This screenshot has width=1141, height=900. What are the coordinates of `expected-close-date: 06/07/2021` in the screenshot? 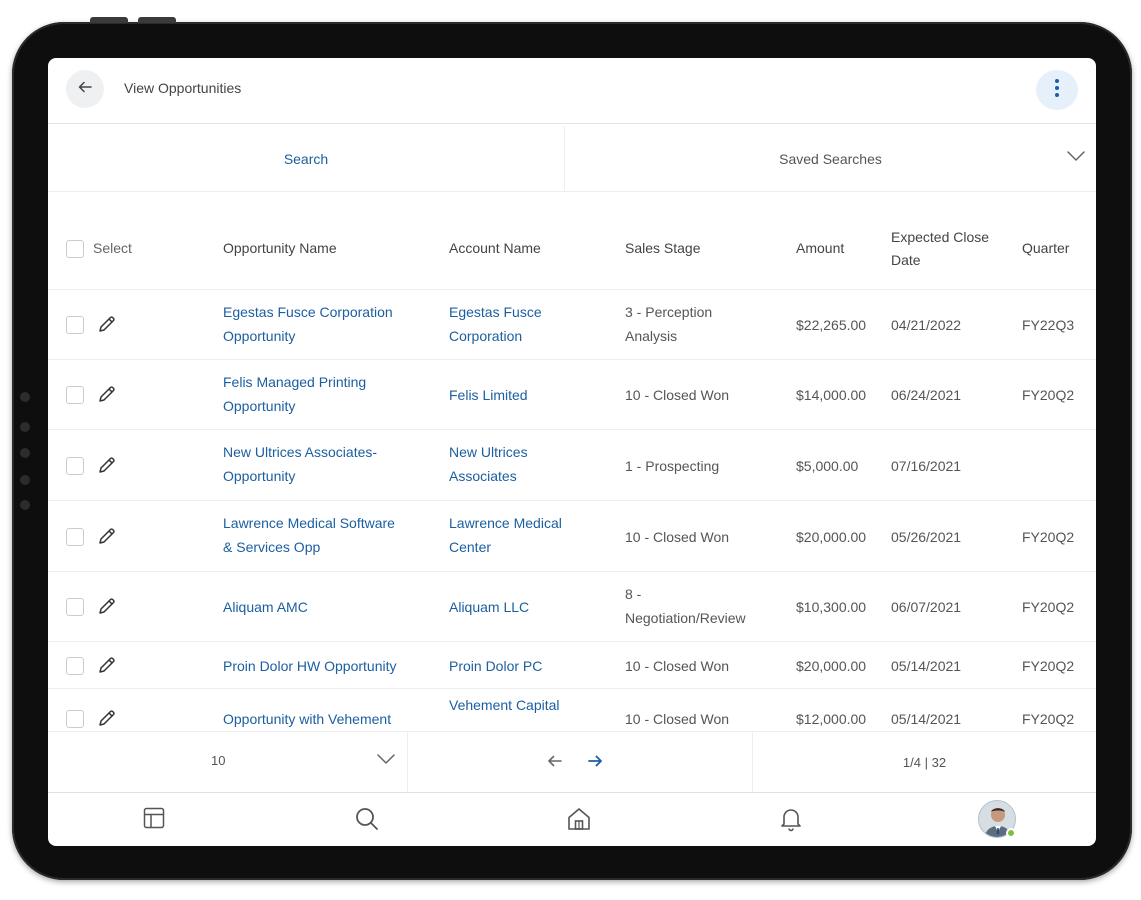 It's located at (926, 607).